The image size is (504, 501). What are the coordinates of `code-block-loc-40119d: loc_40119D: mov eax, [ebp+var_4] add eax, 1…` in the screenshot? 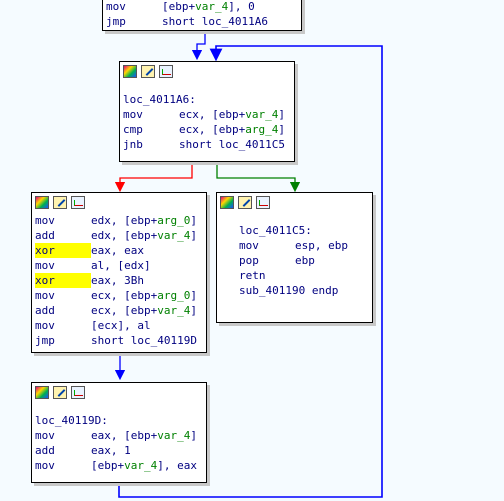 It's located at (119, 432).